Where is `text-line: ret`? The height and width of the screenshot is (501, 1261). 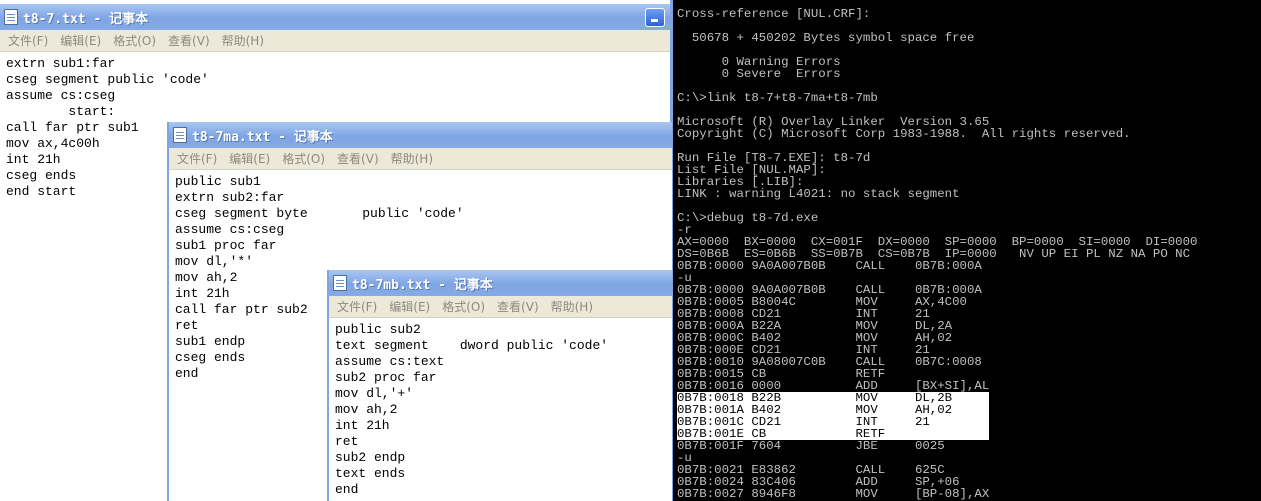
text-line: ret is located at coordinates (347, 441).